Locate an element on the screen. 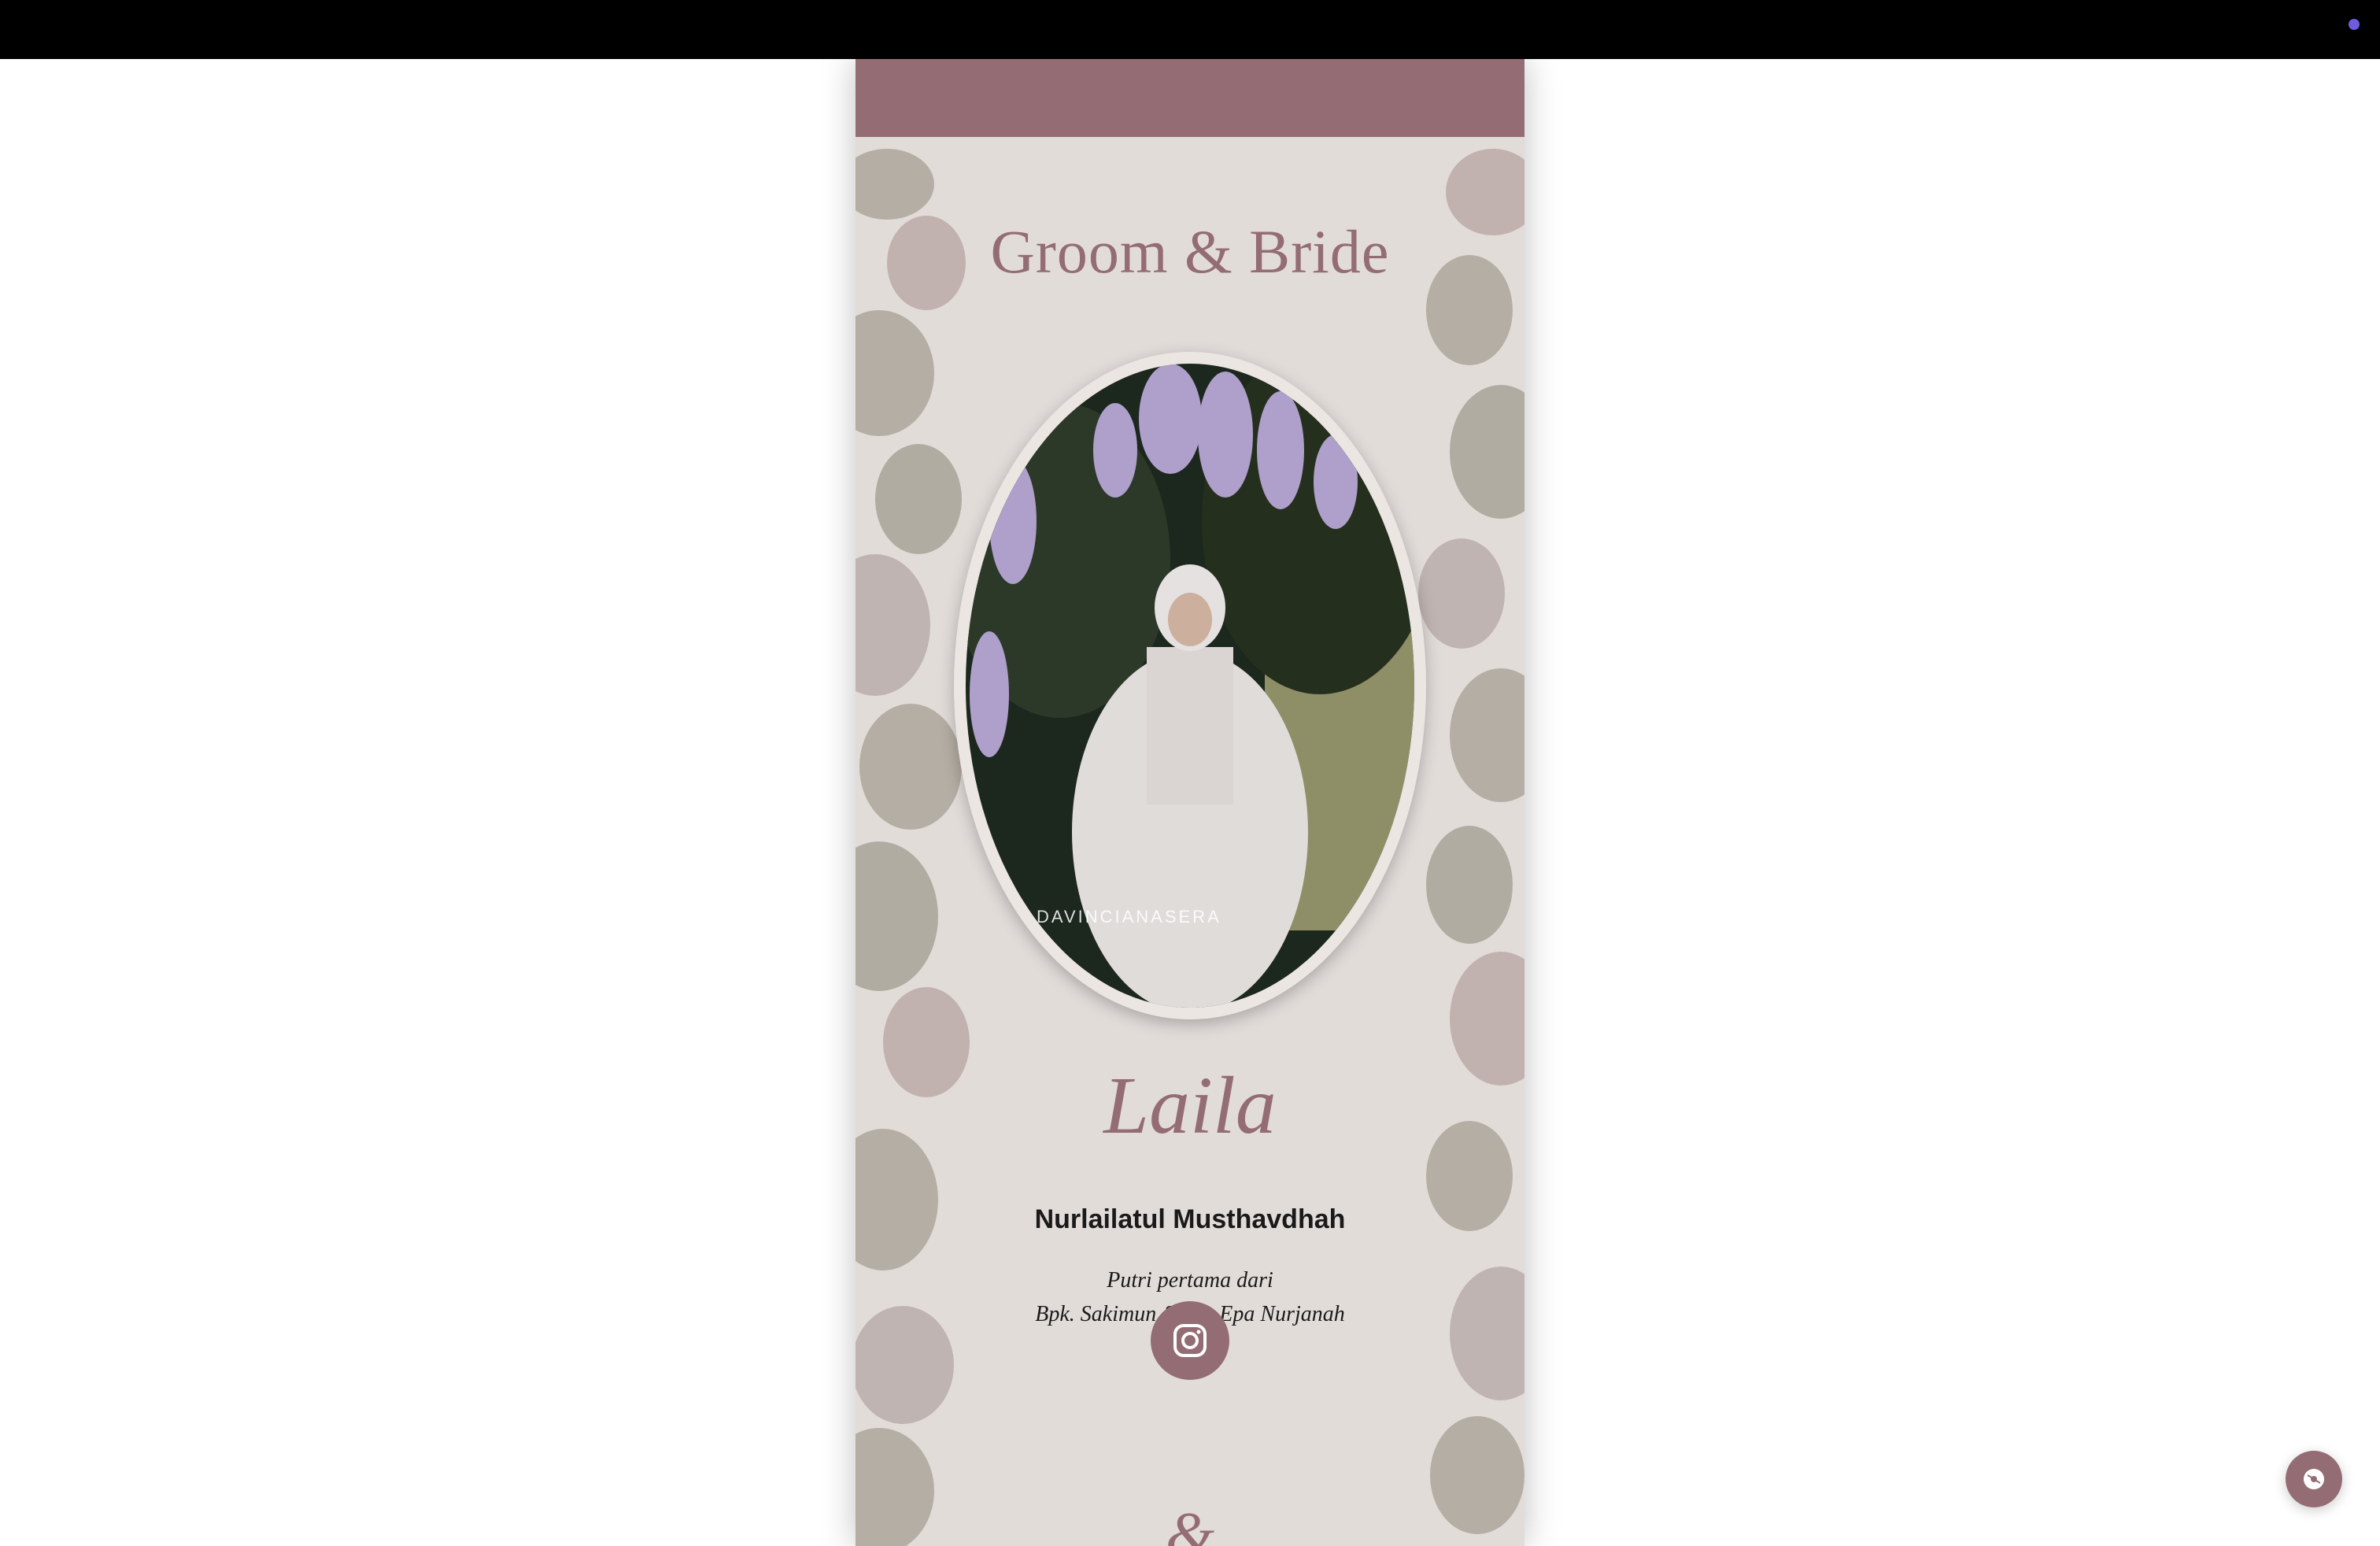  music-disc-icon is located at coordinates (2314, 1479).